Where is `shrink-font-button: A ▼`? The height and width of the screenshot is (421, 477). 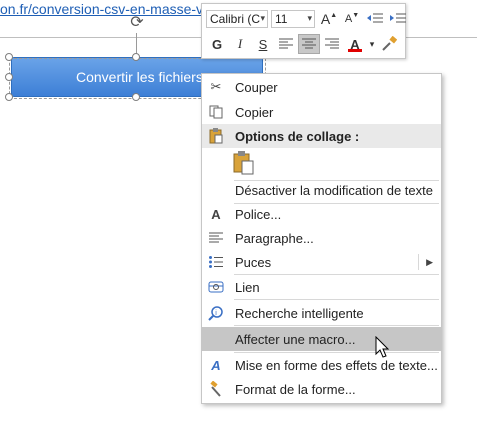 shrink-font-button: A ▼ is located at coordinates (352, 19).